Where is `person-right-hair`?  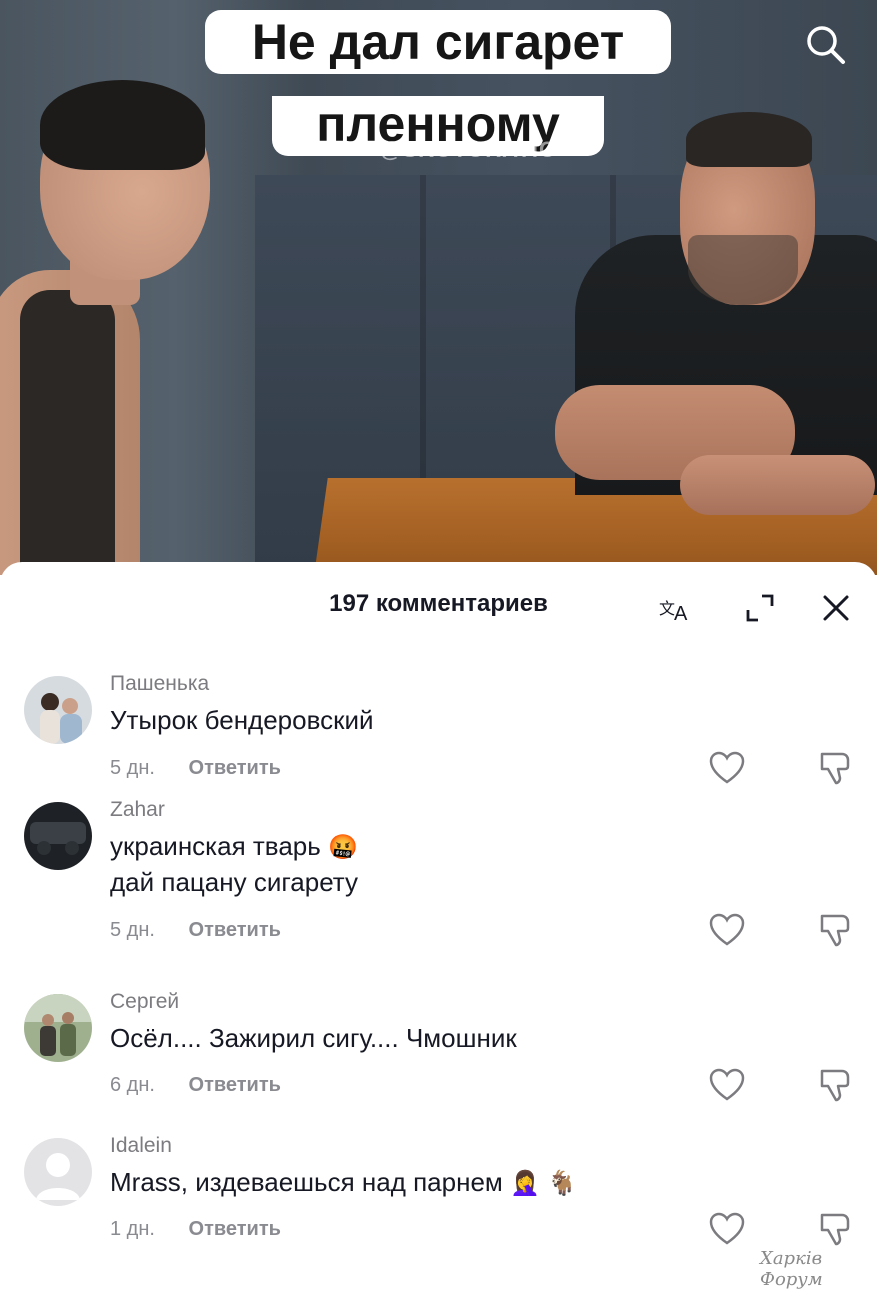
person-right-hair is located at coordinates (749, 139).